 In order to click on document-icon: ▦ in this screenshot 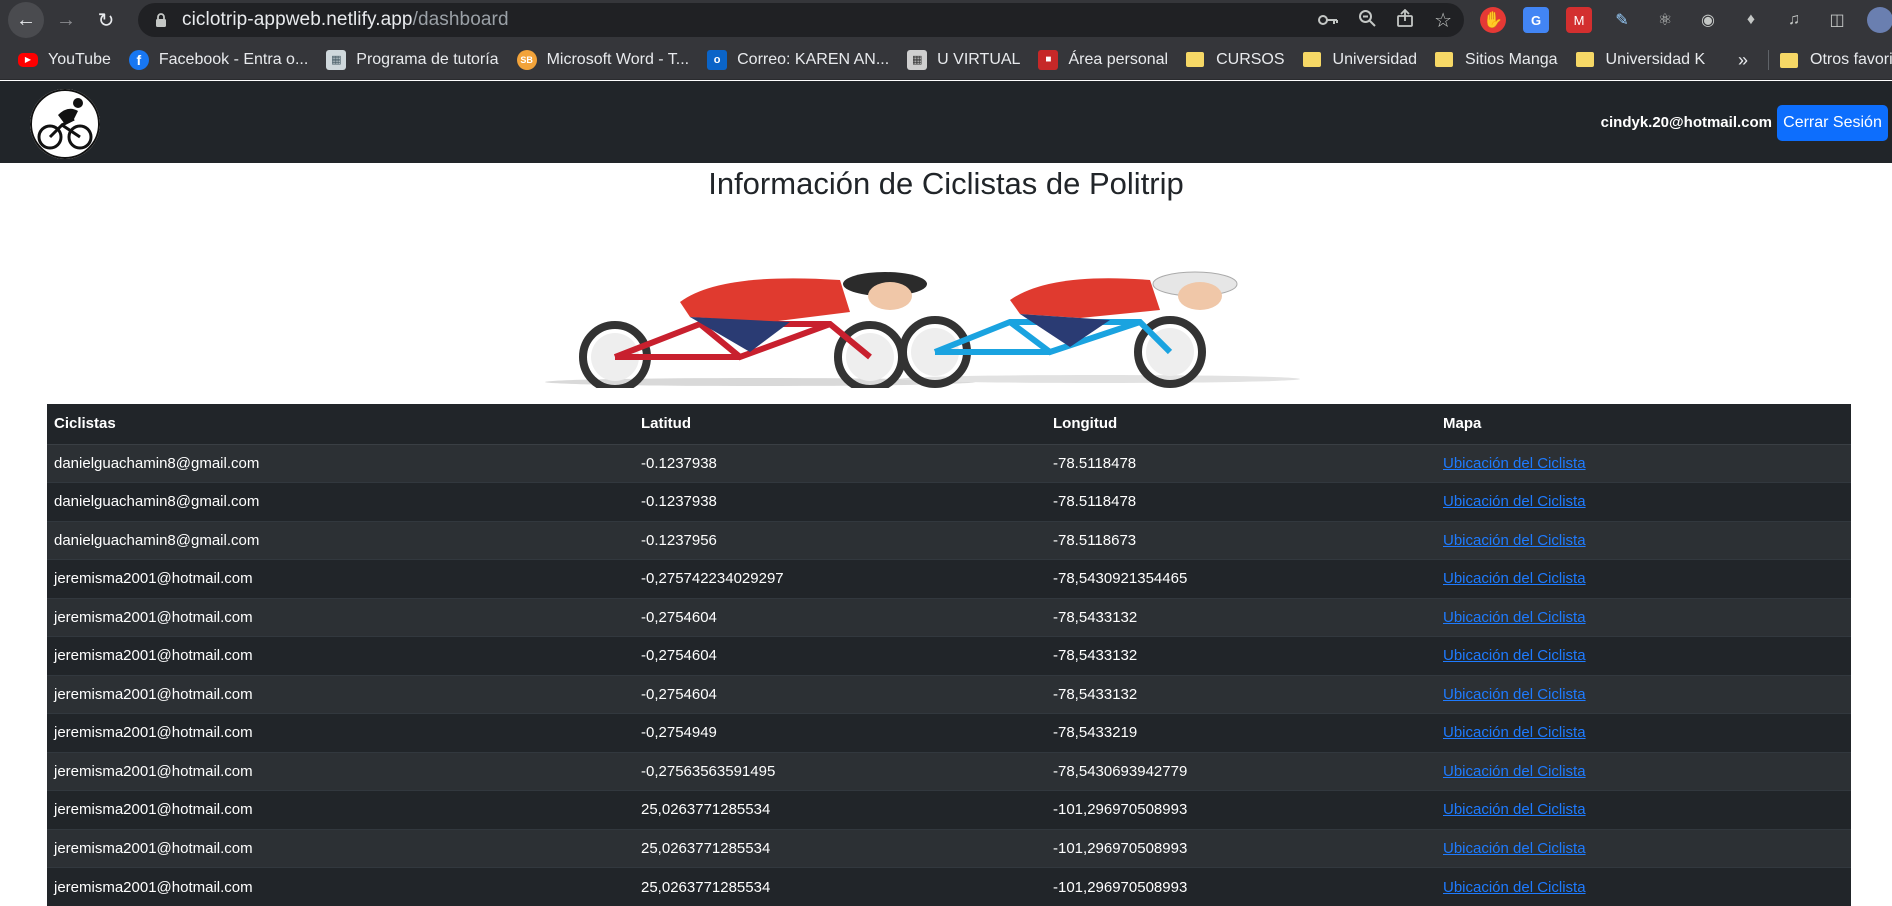, I will do `click(336, 60)`.